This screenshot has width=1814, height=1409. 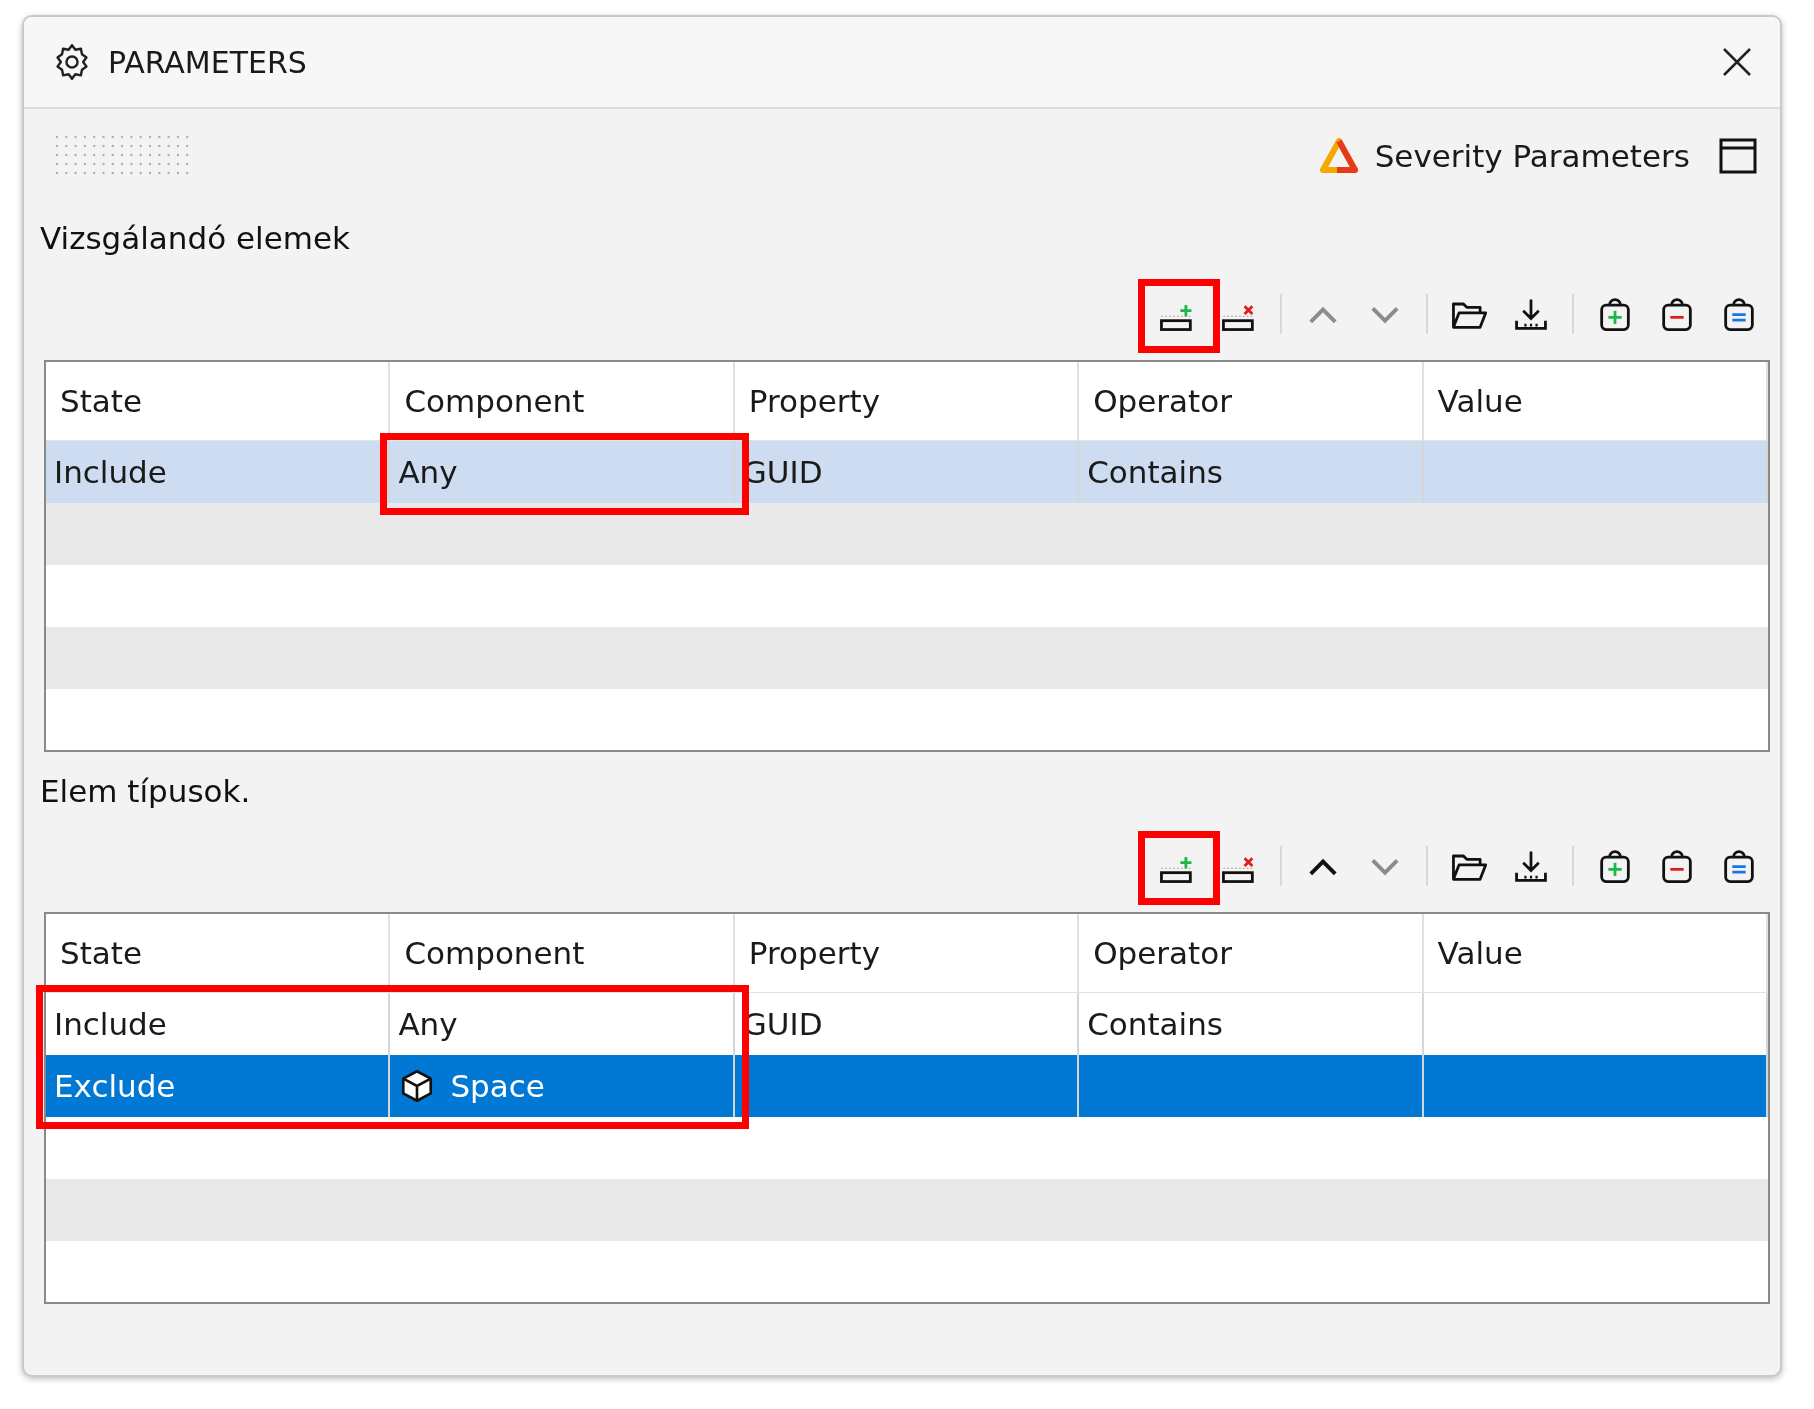 What do you see at coordinates (218, 1086) in the screenshot?
I see `table-cell: Exclude` at bounding box center [218, 1086].